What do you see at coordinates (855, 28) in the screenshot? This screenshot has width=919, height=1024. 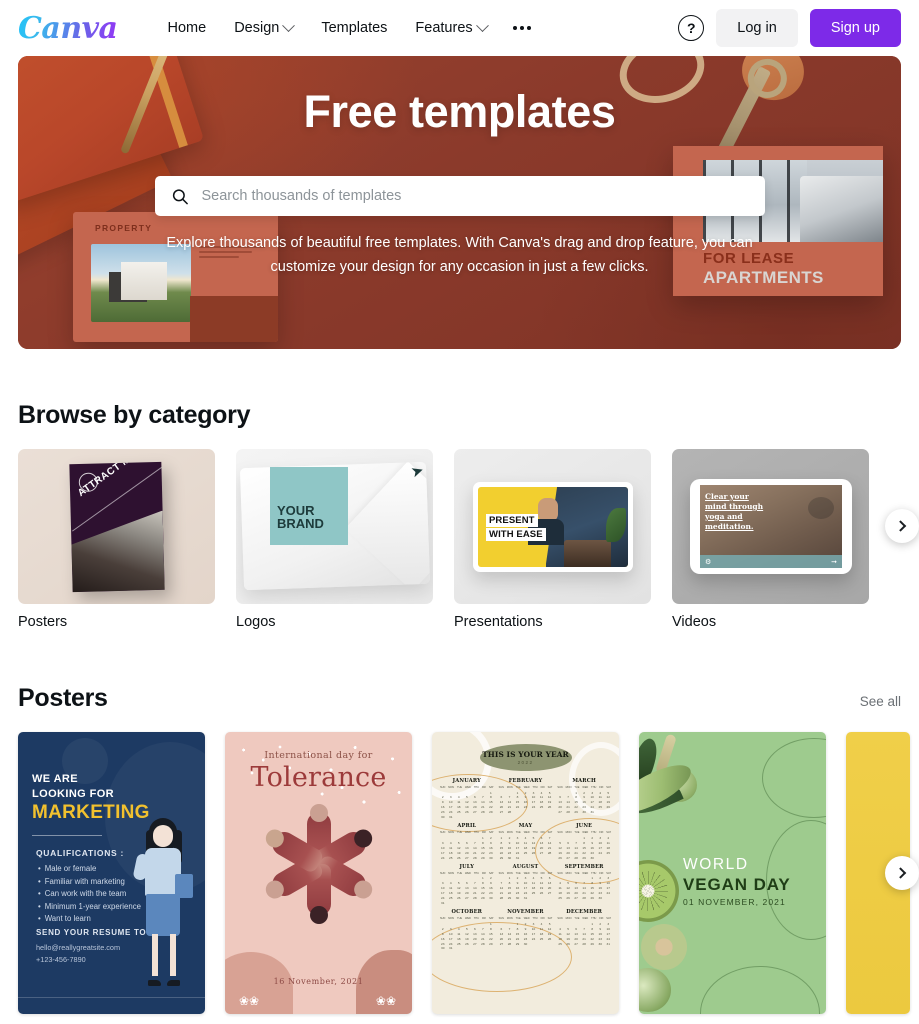 I see `signup-button: Sign up` at bounding box center [855, 28].